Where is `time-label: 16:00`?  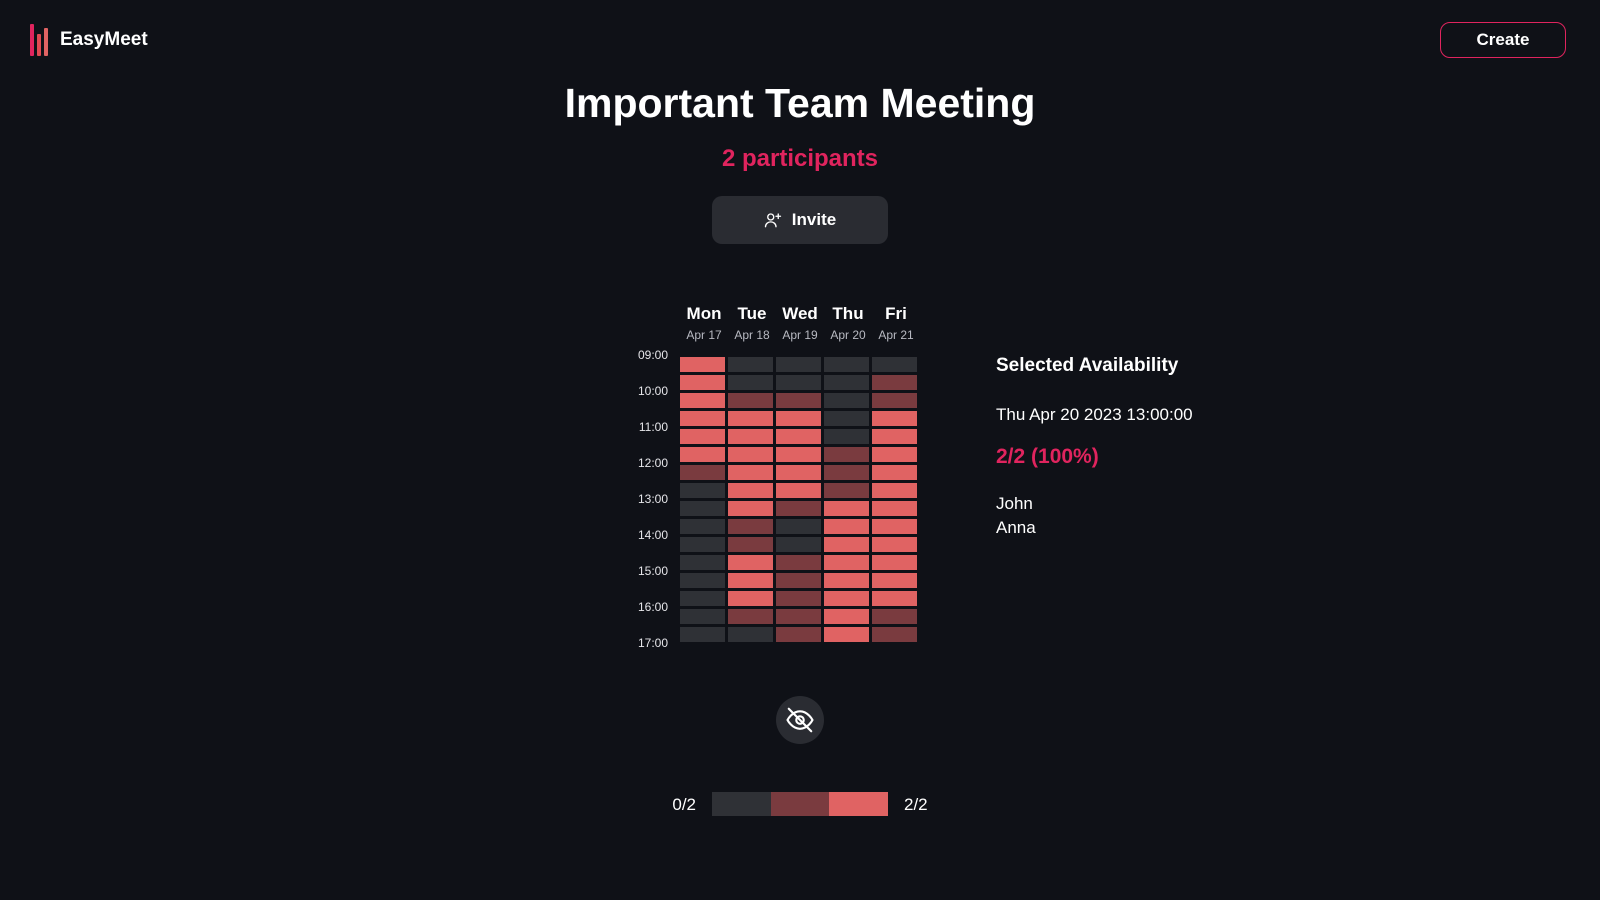
time-label: 16:00 is located at coordinates (652, 607).